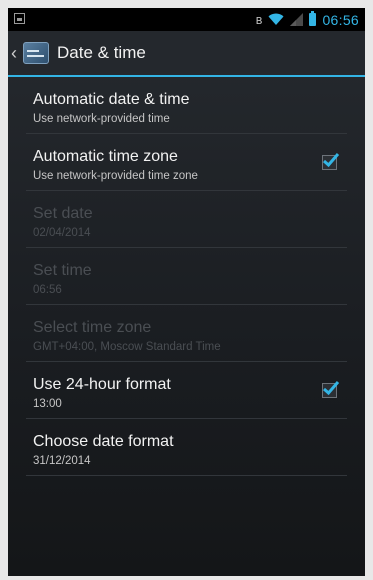 The height and width of the screenshot is (580, 373). I want to click on setting-title: Automatic date & time, so click(111, 99).